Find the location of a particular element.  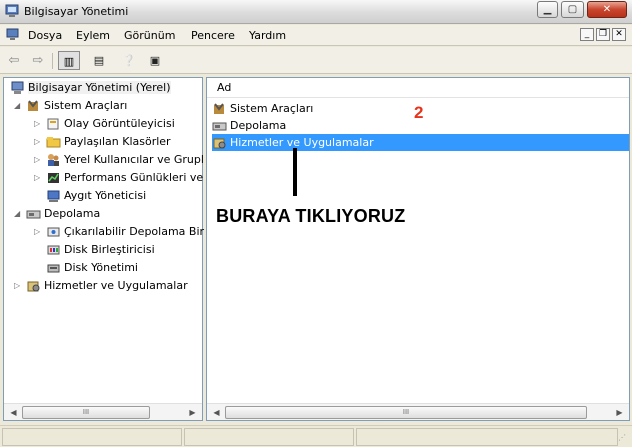

tree-item-shared-folders: Paylaşılan Klasörler is located at coordinates (108, 142).